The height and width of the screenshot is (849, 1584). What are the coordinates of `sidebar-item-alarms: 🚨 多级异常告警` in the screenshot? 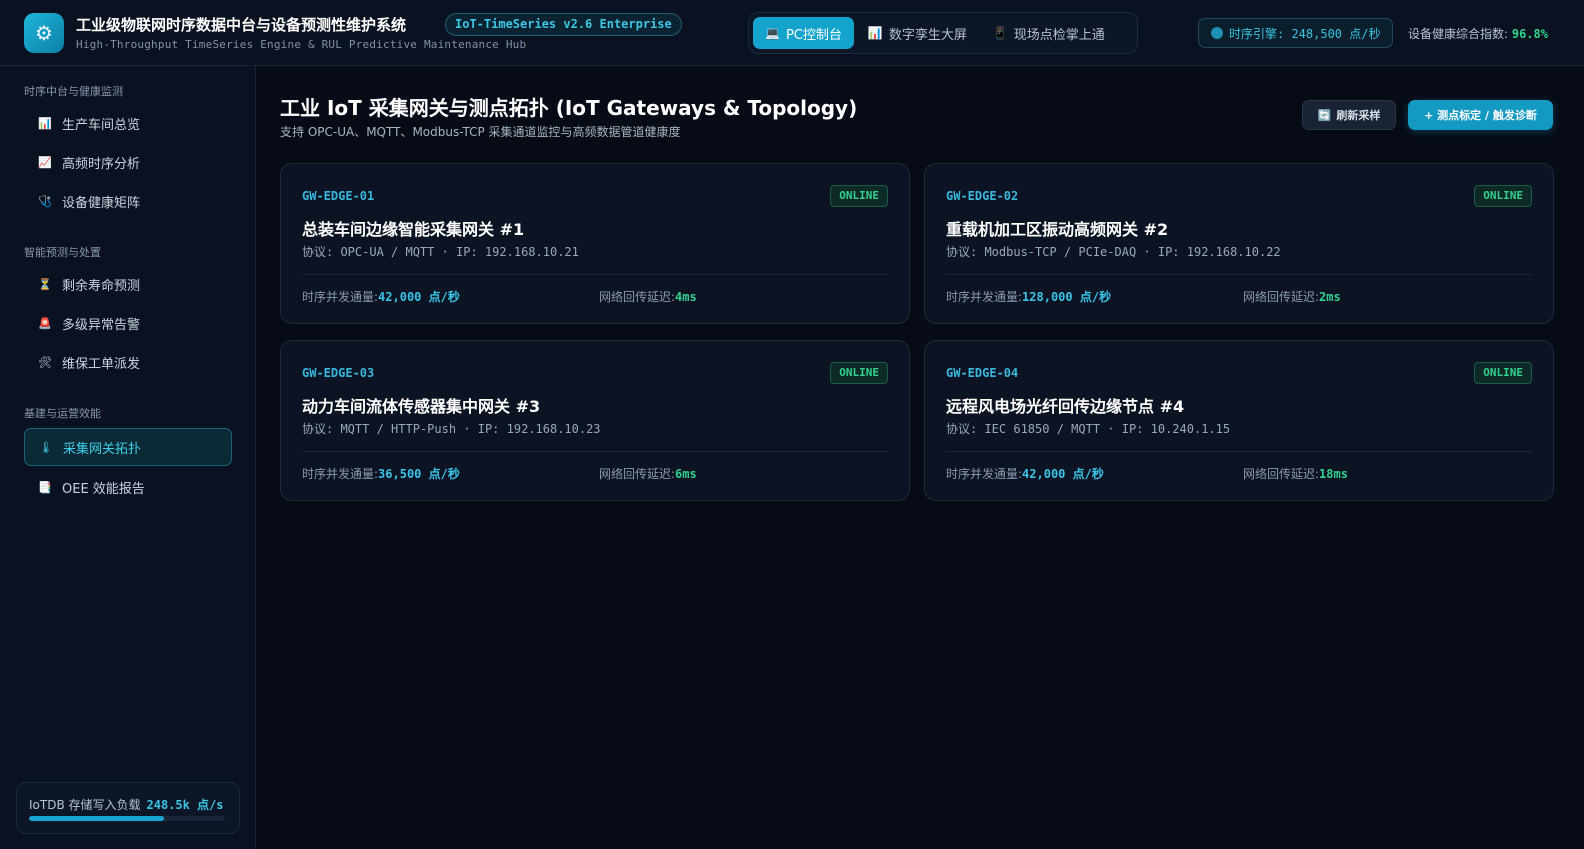 It's located at (128, 323).